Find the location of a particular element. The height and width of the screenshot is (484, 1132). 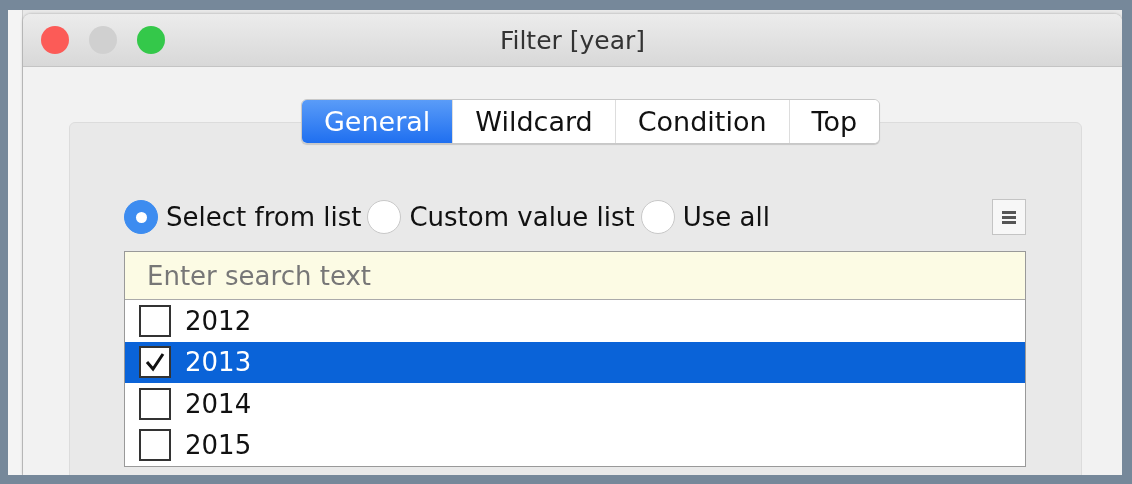

item-label: 2013 is located at coordinates (218, 362).